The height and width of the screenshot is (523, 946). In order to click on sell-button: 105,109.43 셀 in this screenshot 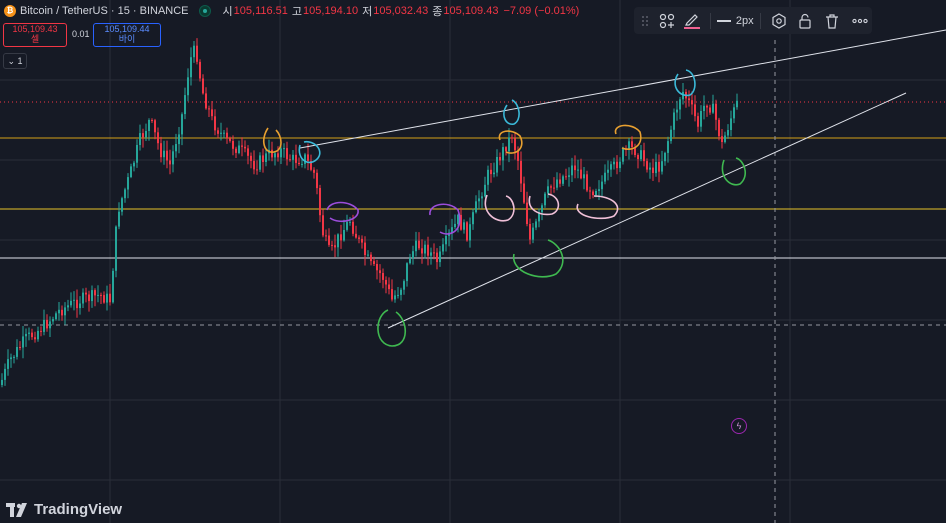, I will do `click(35, 35)`.